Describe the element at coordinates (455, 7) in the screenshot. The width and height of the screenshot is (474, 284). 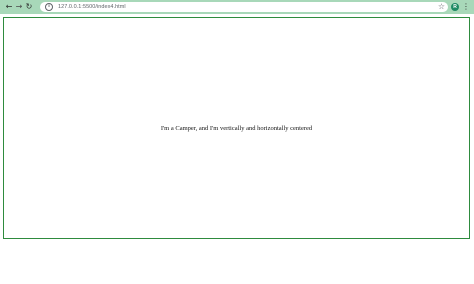
I see `profile-avatar: R` at that location.